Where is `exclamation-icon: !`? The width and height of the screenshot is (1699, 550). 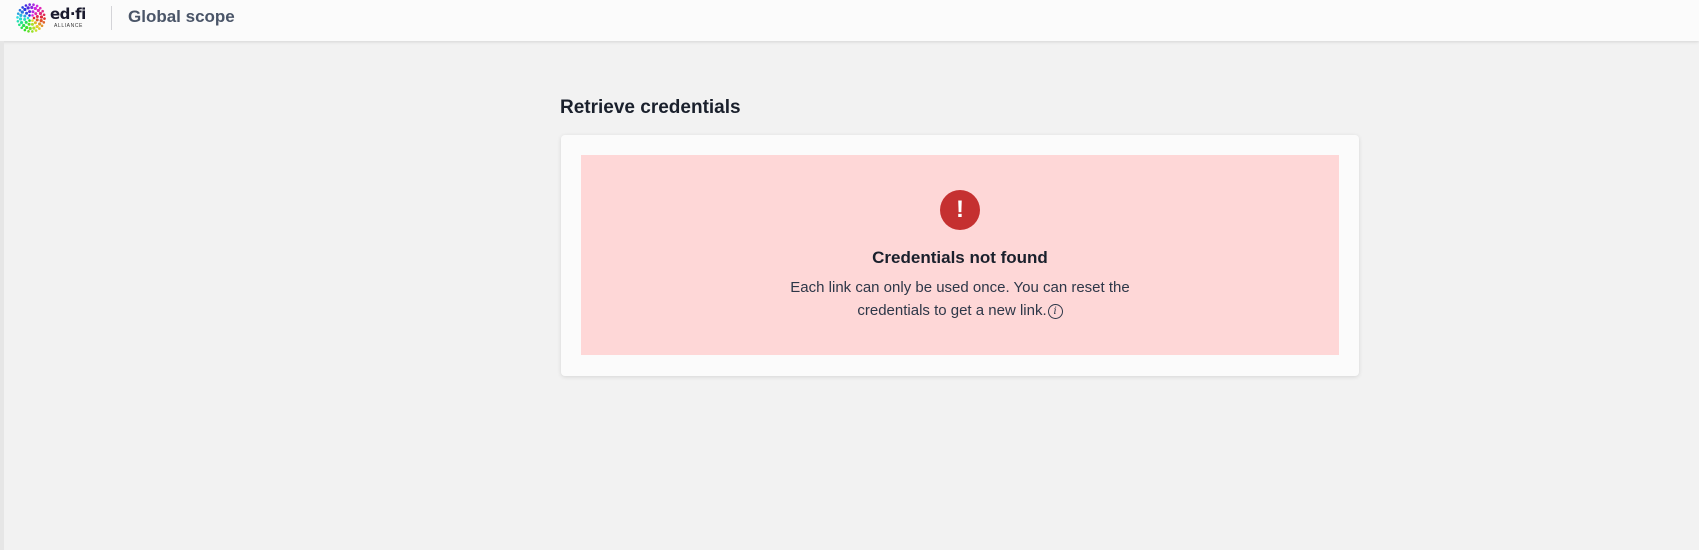
exclamation-icon: ! is located at coordinates (960, 210).